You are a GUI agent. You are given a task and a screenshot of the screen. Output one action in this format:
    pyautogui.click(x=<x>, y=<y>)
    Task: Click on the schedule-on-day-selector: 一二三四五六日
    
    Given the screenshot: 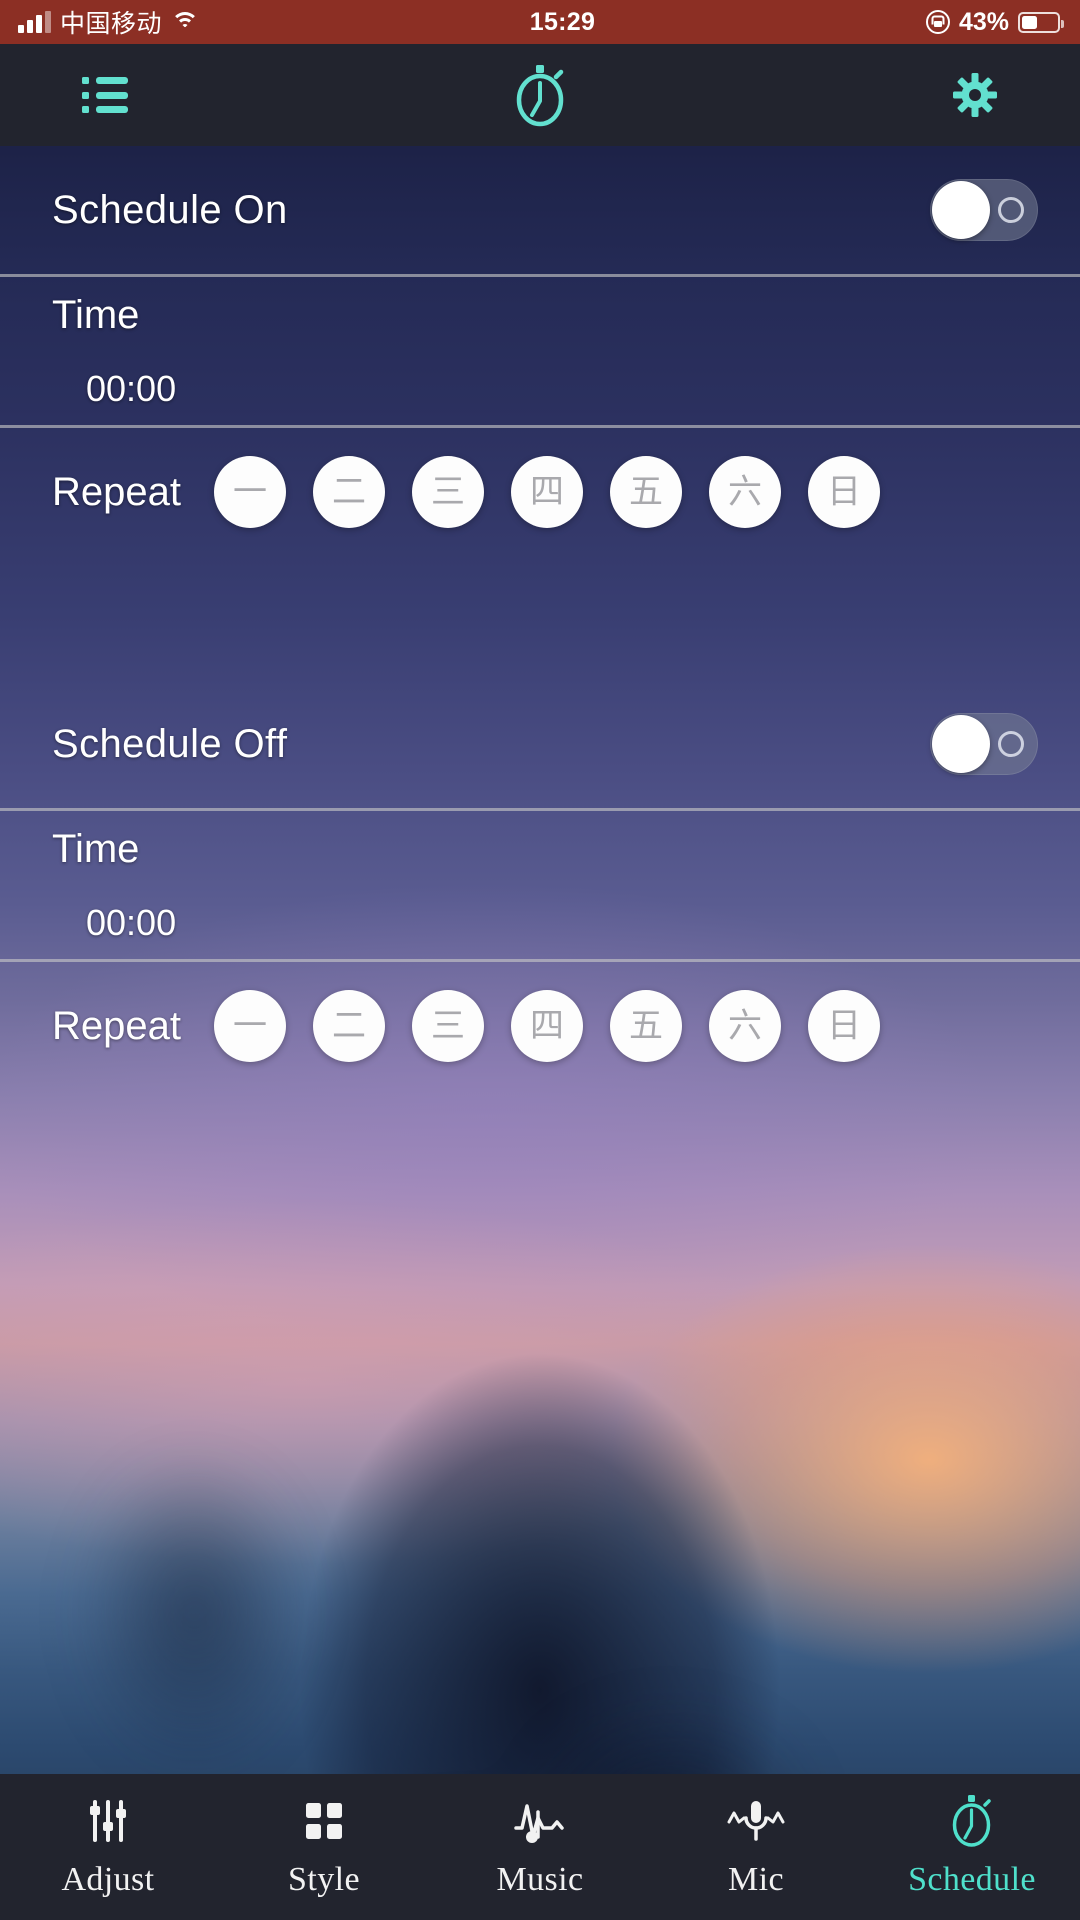 What is the action you would take?
    pyautogui.click(x=547, y=492)
    